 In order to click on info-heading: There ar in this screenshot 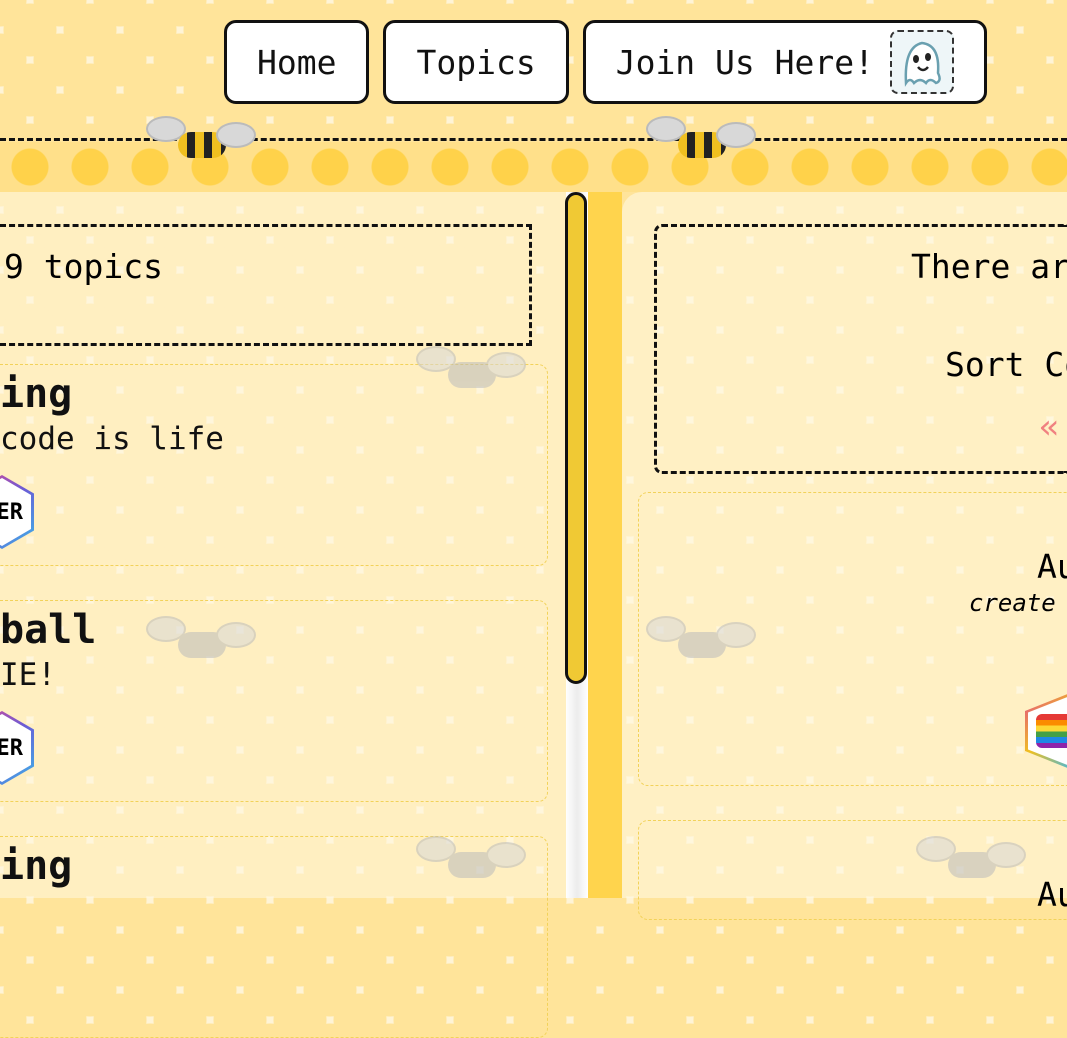, I will do `click(989, 266)`.